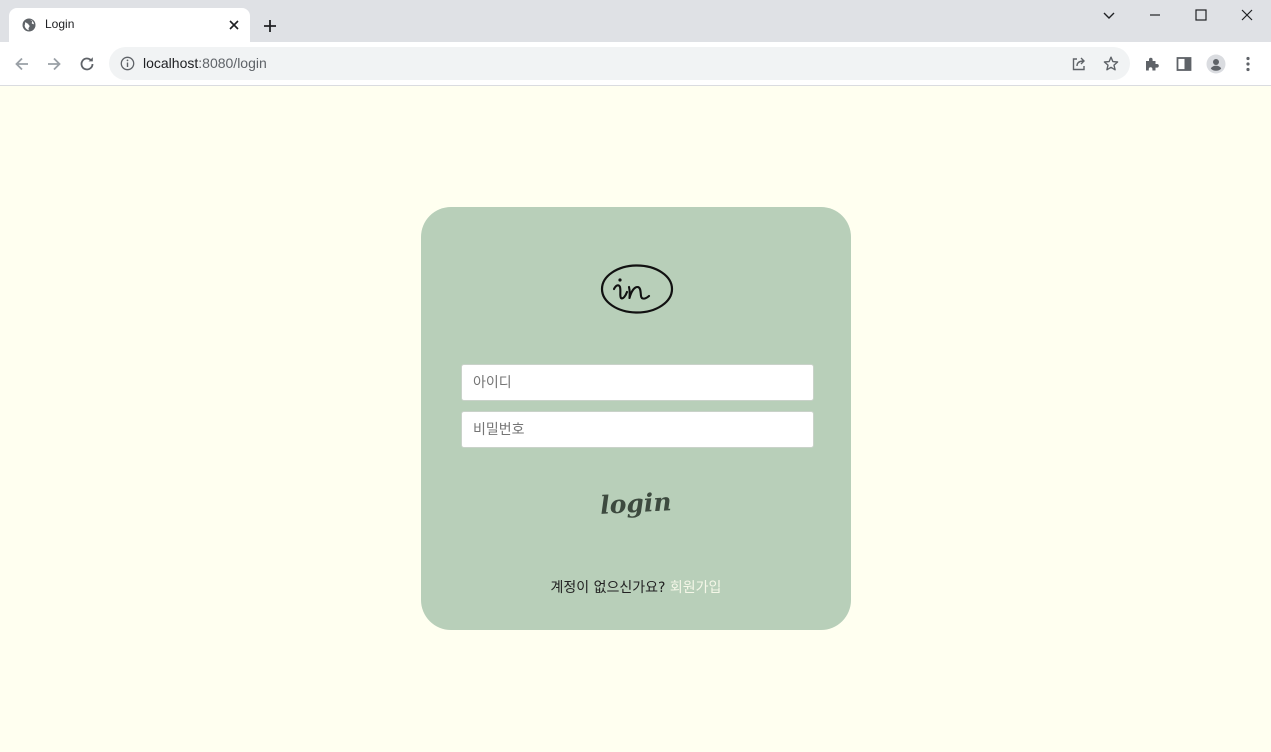 The height and width of the screenshot is (752, 1271). Describe the element at coordinates (1152, 64) in the screenshot. I see `puzzle-icon` at that location.